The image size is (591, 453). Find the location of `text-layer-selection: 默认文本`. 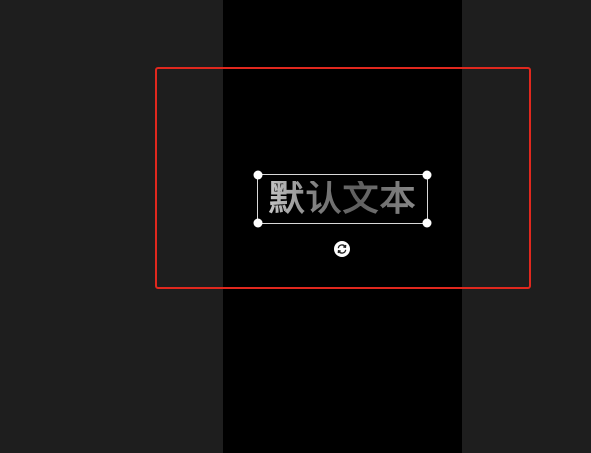

text-layer-selection: 默认文本 is located at coordinates (342, 199).